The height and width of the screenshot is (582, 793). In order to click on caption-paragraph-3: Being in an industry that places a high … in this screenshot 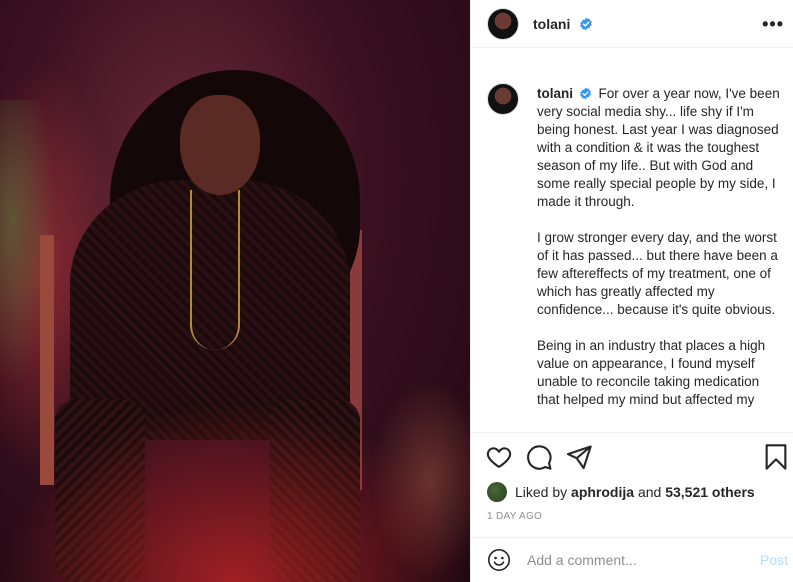, I will do `click(651, 372)`.